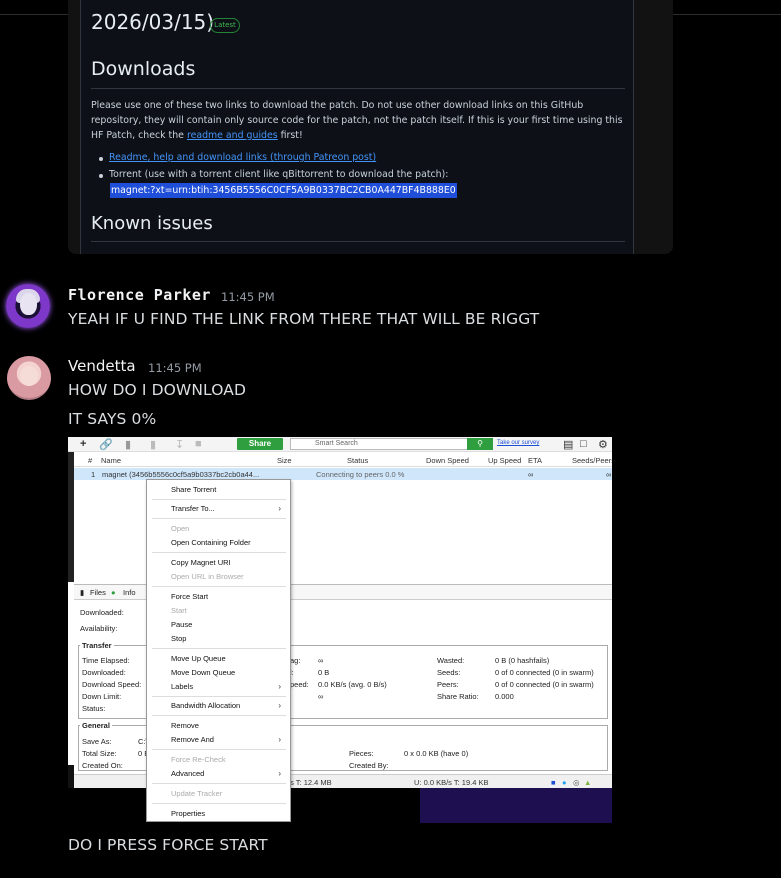 Image resolution: width=781 pixels, height=878 pixels. What do you see at coordinates (198, 759) in the screenshot?
I see `menu-force-recheck: Force Re-Check` at bounding box center [198, 759].